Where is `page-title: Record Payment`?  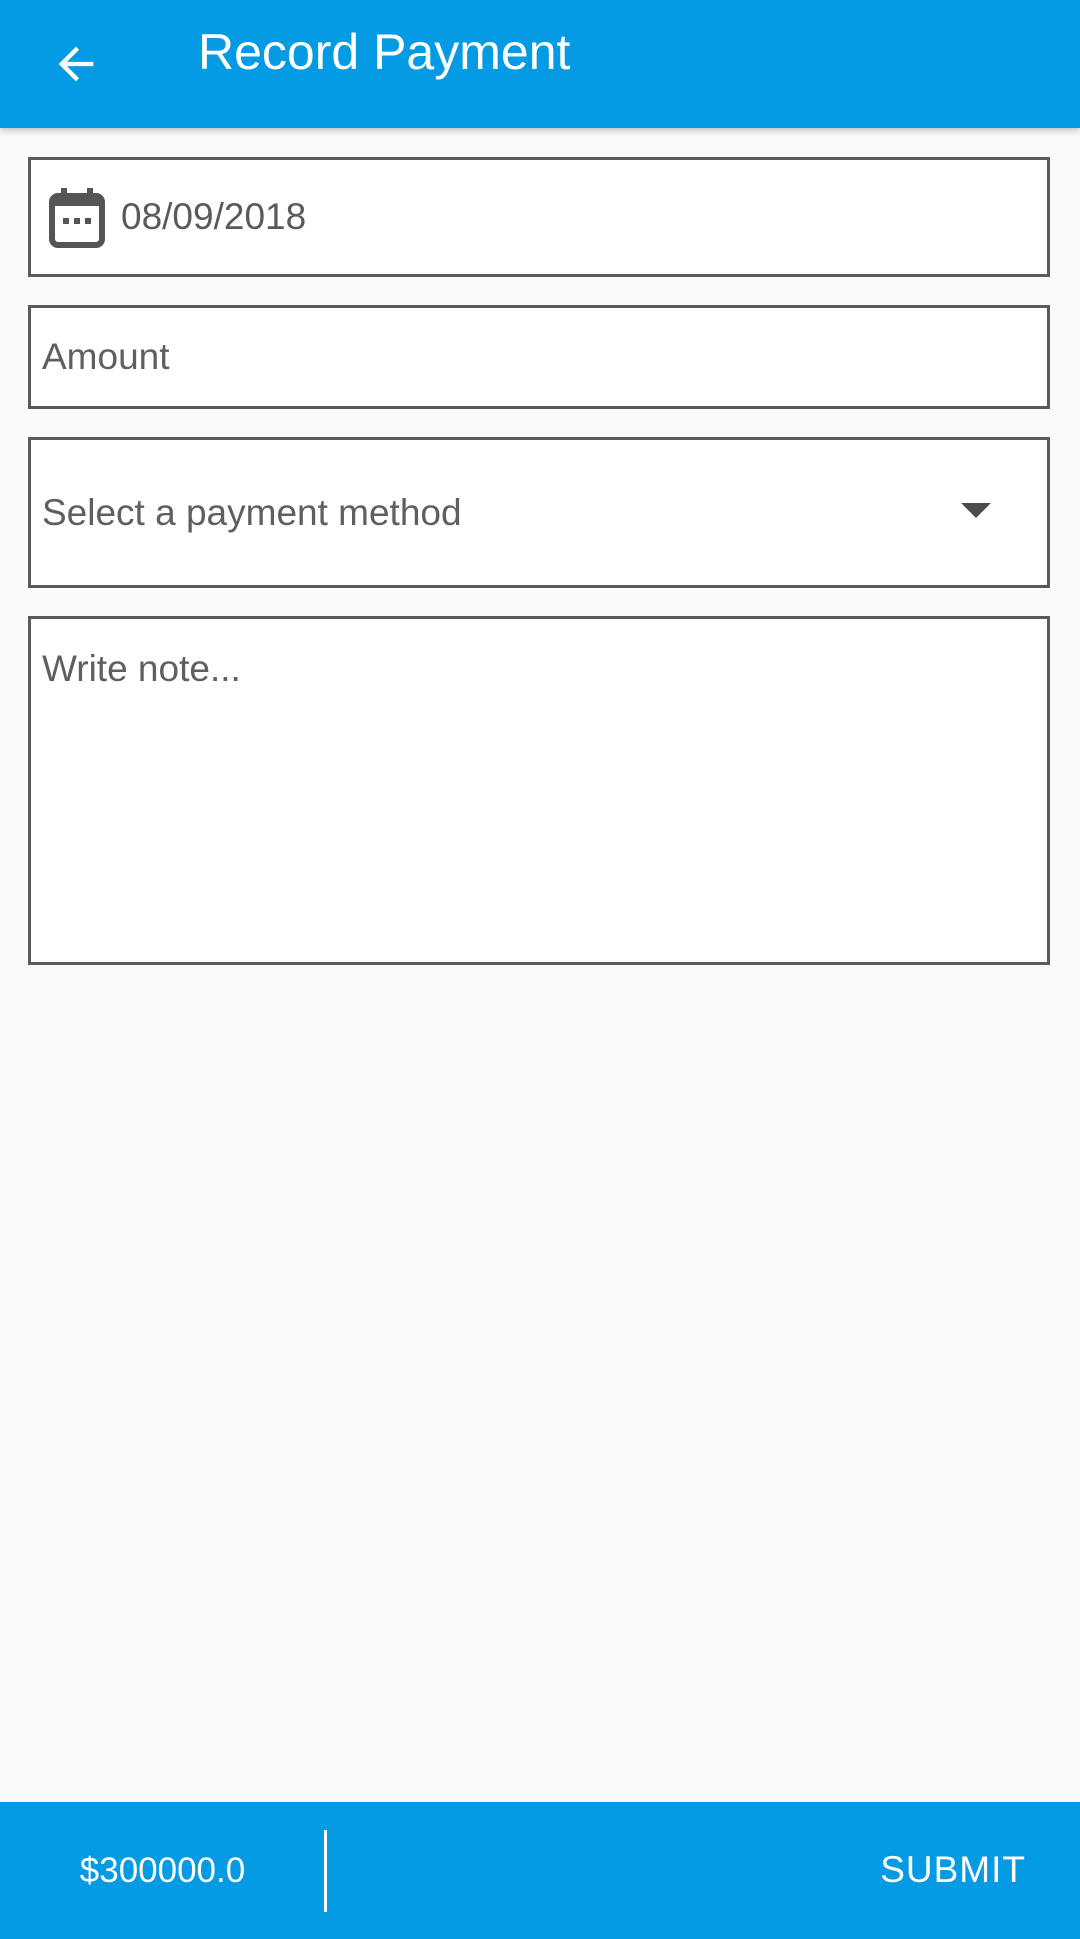
page-title: Record Payment is located at coordinates (384, 52).